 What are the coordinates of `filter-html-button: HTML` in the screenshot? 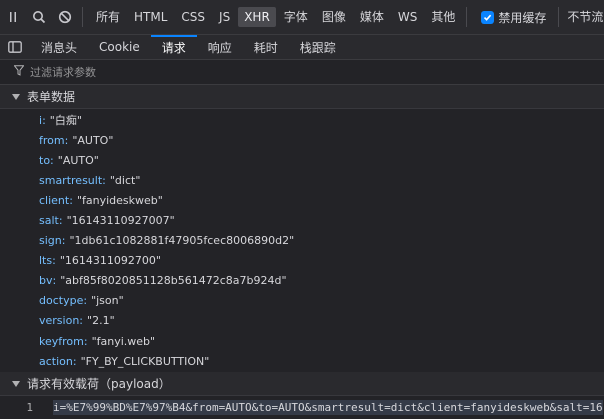 It's located at (150, 17).